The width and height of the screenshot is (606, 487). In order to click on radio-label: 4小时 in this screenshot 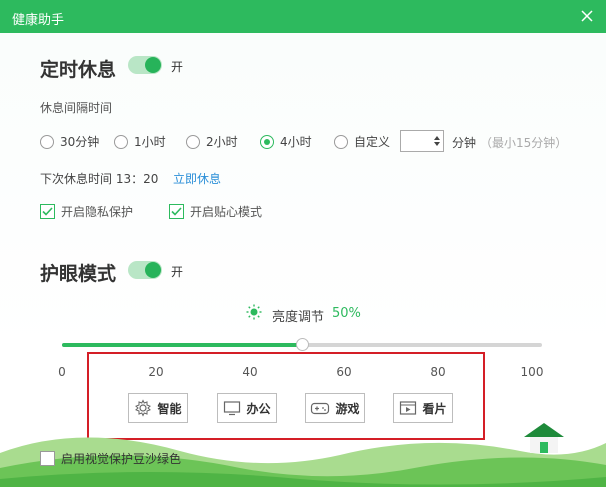, I will do `click(296, 142)`.